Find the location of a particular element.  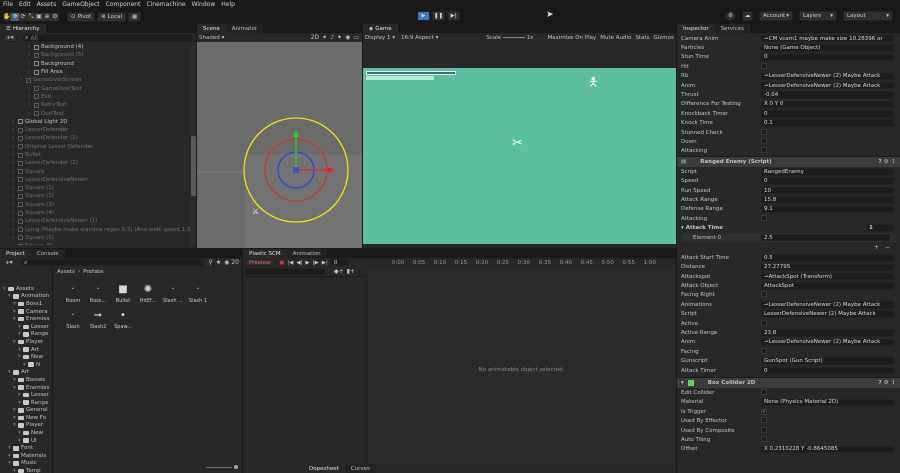

field-value: RangedEnemy is located at coordinates (827, 172).